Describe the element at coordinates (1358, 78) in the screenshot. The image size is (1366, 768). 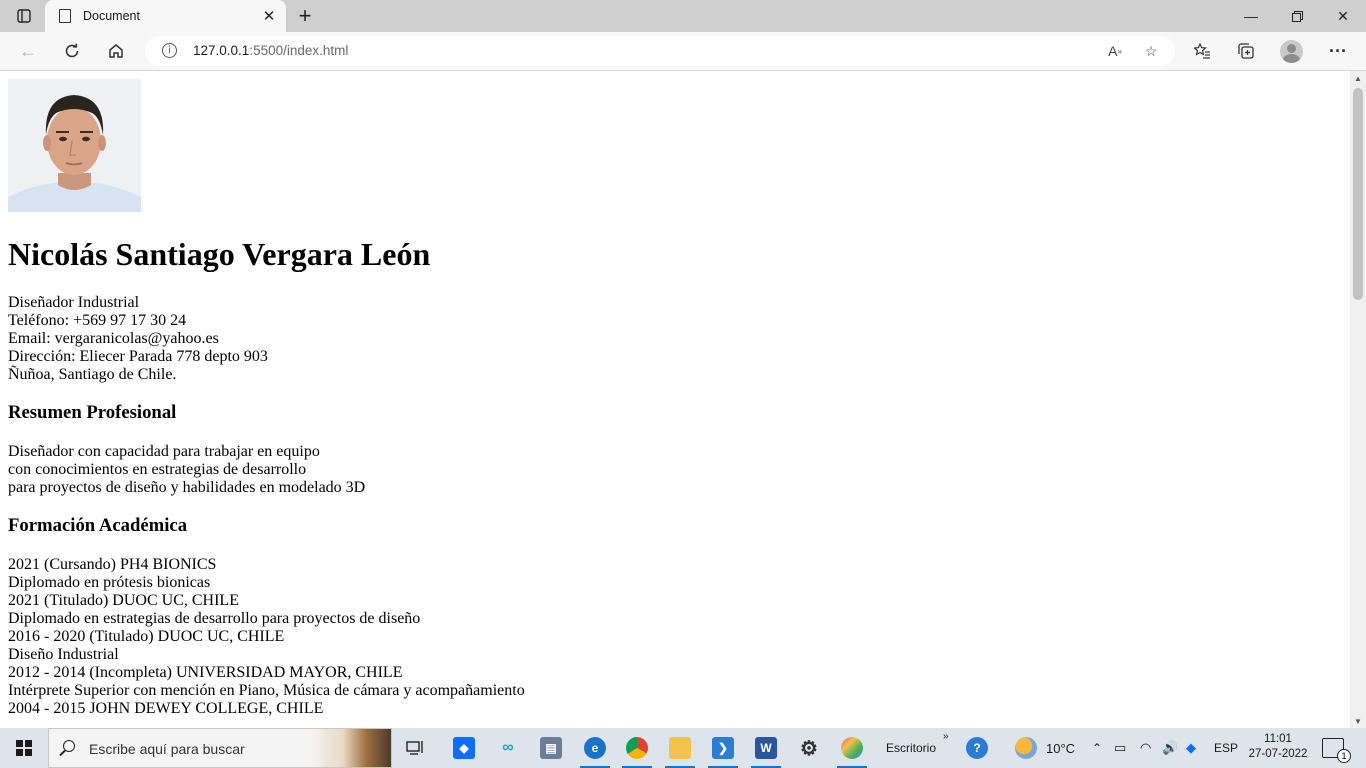
I see `scroll-up-icon: ▲` at that location.